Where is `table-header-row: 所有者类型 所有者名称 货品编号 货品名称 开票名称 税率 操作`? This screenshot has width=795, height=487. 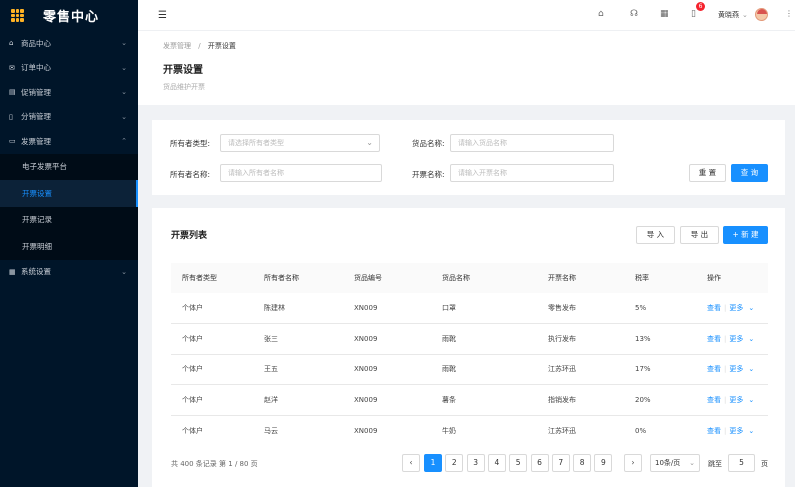 table-header-row: 所有者类型 所有者名称 货品编号 货品名称 开票名称 税率 操作 is located at coordinates (469, 278).